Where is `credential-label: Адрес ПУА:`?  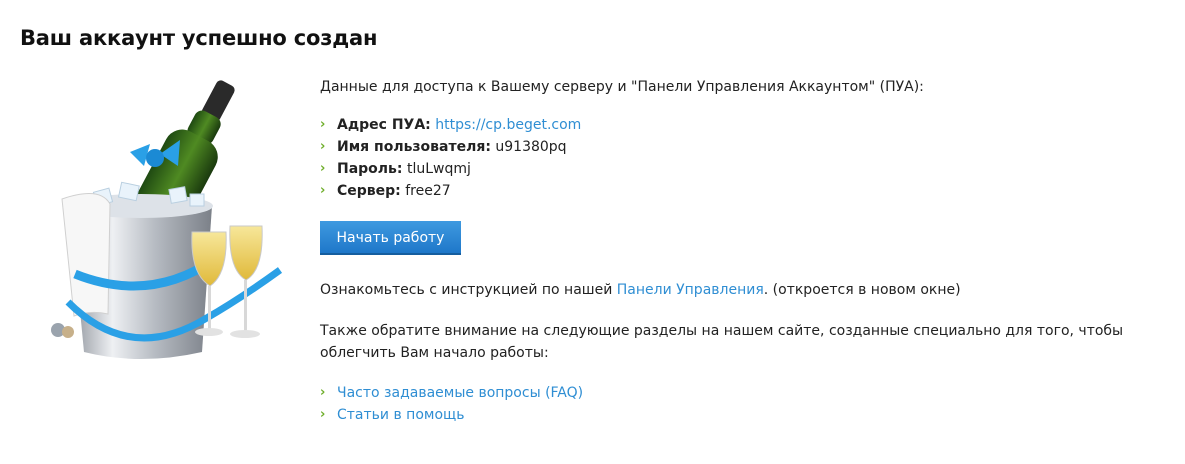 credential-label: Адрес ПУА: is located at coordinates (384, 125).